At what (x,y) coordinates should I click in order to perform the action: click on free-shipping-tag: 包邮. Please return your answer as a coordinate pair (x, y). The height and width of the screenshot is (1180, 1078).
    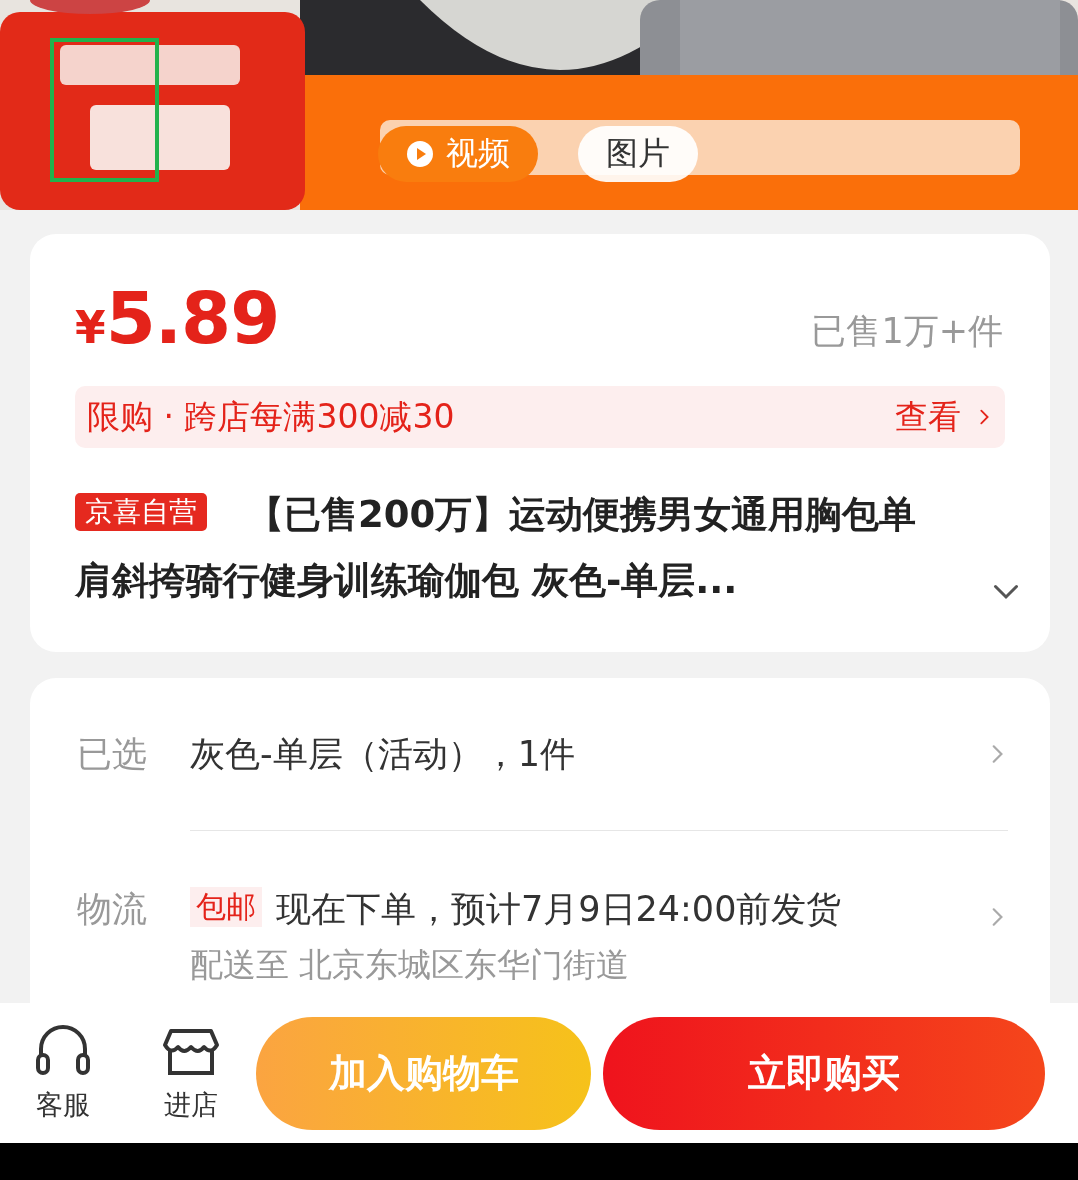
    Looking at the image, I should click on (226, 907).